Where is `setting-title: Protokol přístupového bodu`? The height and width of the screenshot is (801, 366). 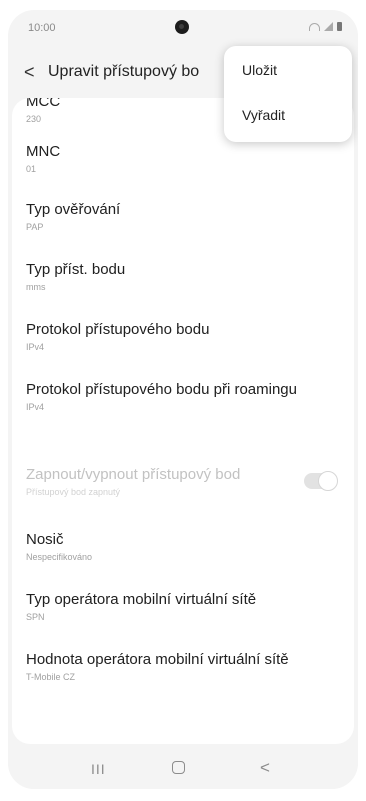
setting-title: Protokol přístupového bodu is located at coordinates (118, 329).